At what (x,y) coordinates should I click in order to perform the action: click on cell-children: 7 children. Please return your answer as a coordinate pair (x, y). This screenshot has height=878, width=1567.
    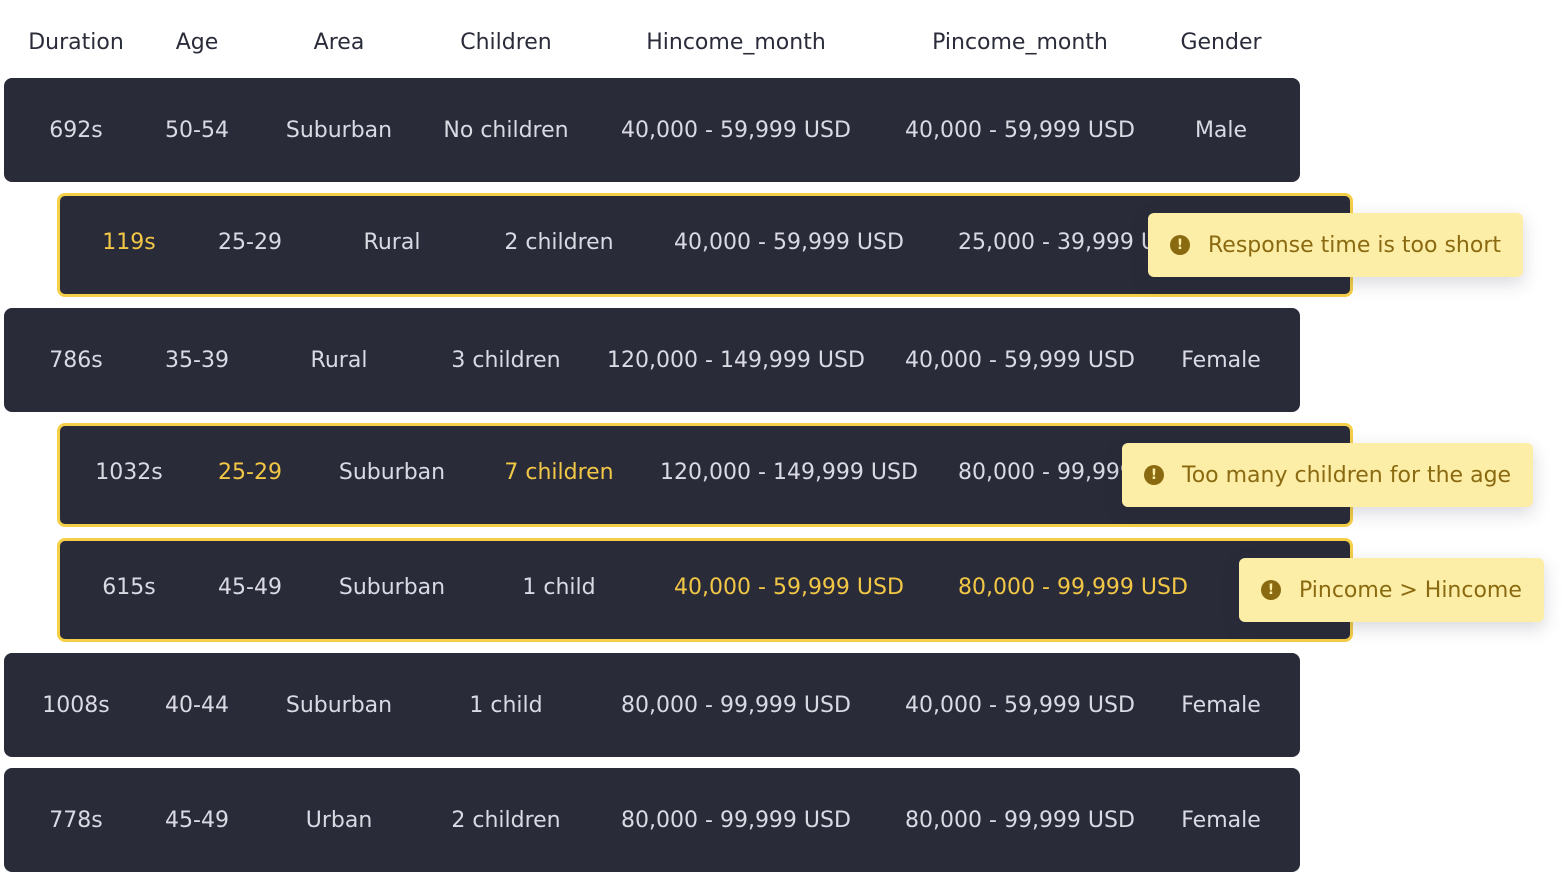
    Looking at the image, I should click on (559, 472).